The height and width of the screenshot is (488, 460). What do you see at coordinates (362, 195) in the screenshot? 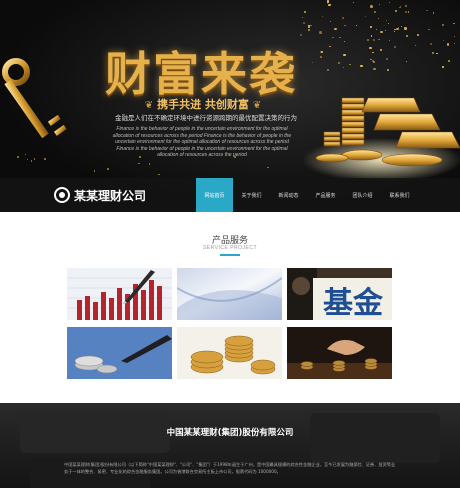
I see `nav-item-team: 团队介绍` at bounding box center [362, 195].